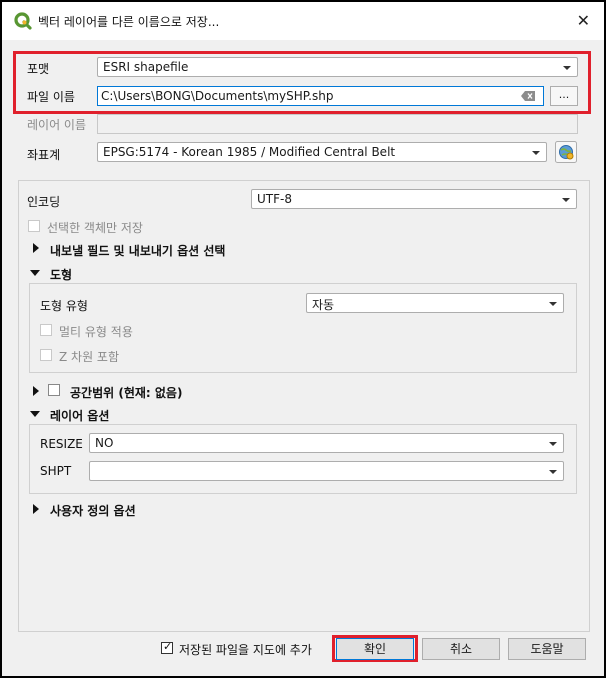  I want to click on qgis-logo-icon, so click(23, 21).